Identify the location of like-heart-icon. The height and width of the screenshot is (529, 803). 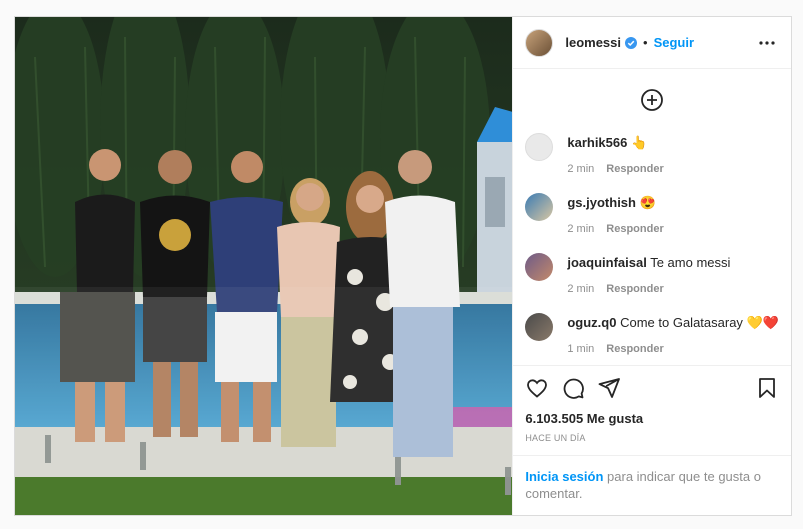
(537, 388).